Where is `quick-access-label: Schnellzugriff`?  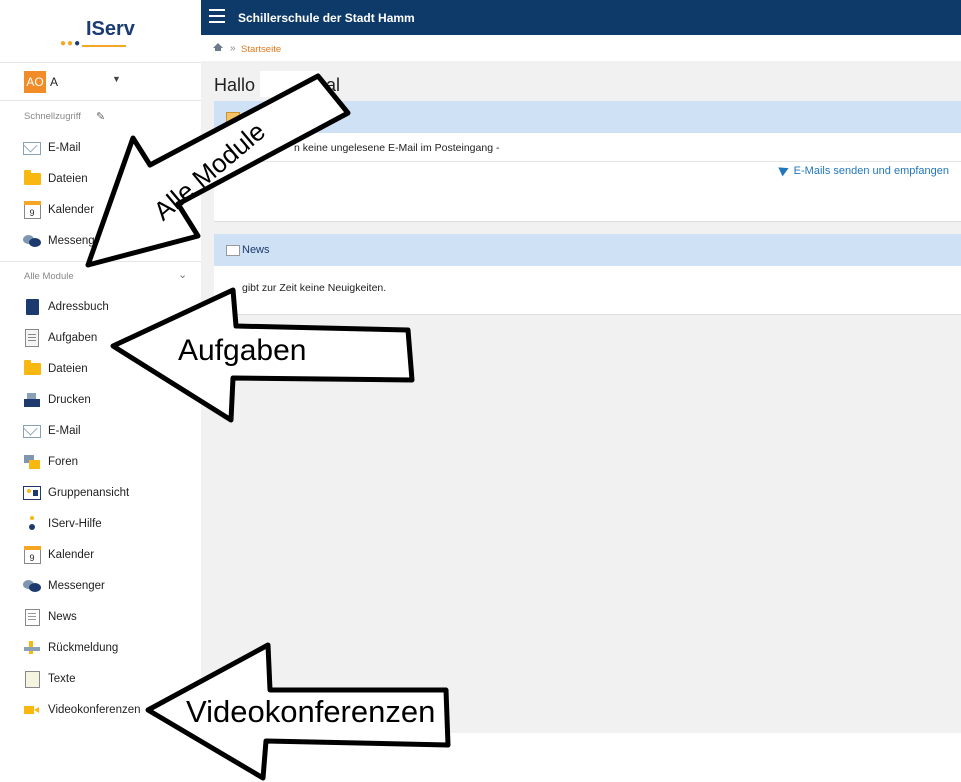 quick-access-label: Schnellzugriff is located at coordinates (52, 116).